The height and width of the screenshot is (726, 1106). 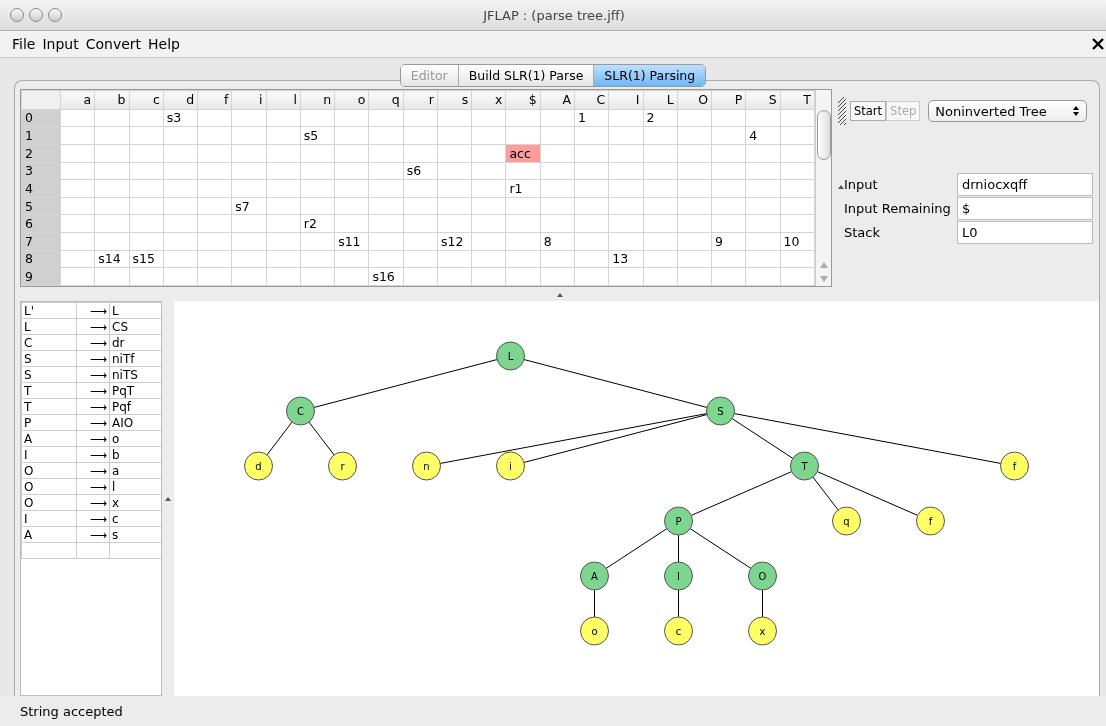 What do you see at coordinates (797, 100) in the screenshot?
I see `column-header: T` at bounding box center [797, 100].